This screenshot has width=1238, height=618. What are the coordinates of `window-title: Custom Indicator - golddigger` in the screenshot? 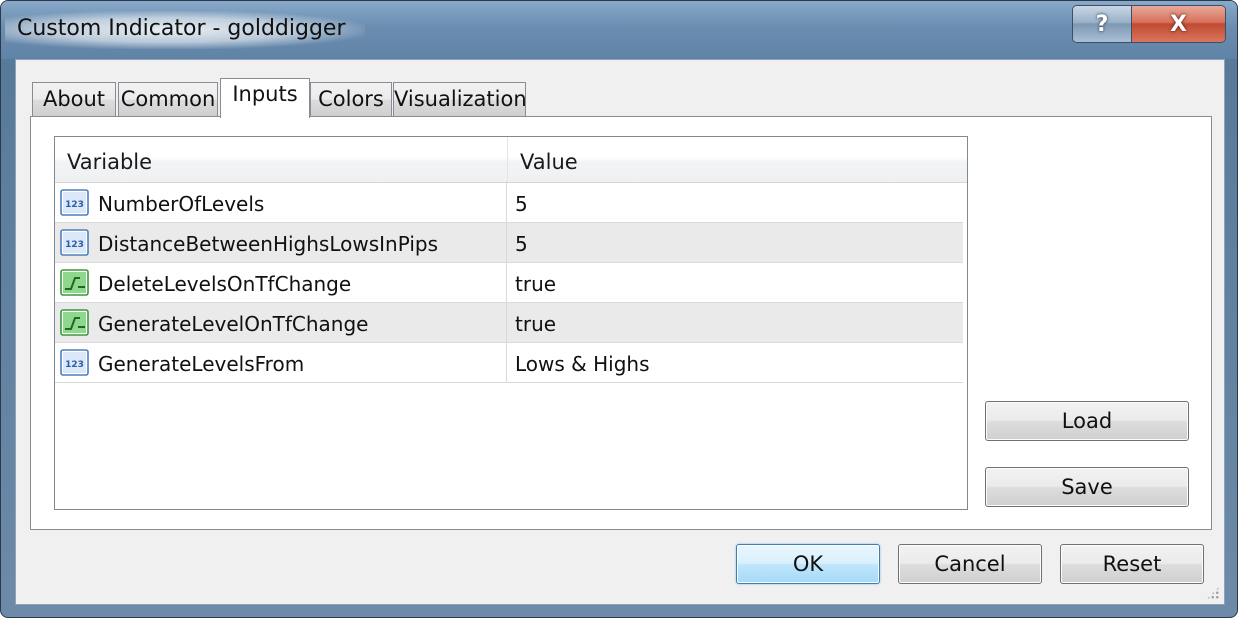 It's located at (181, 28).